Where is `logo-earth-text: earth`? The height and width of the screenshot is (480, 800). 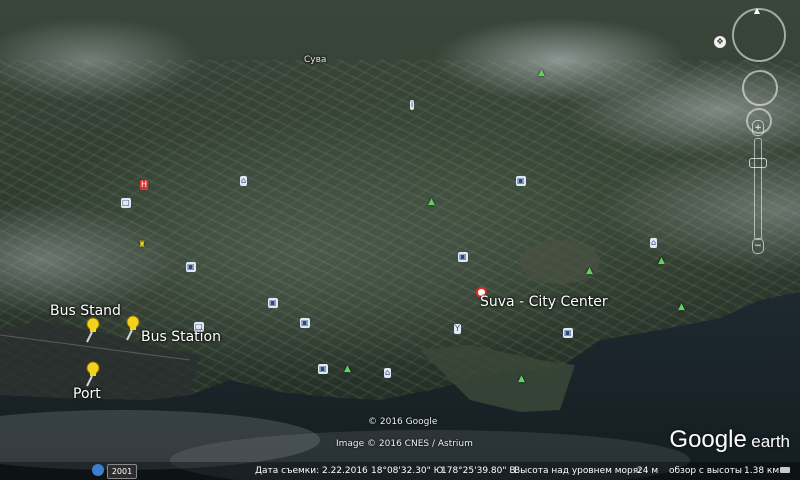 logo-earth-text: earth is located at coordinates (770, 441).